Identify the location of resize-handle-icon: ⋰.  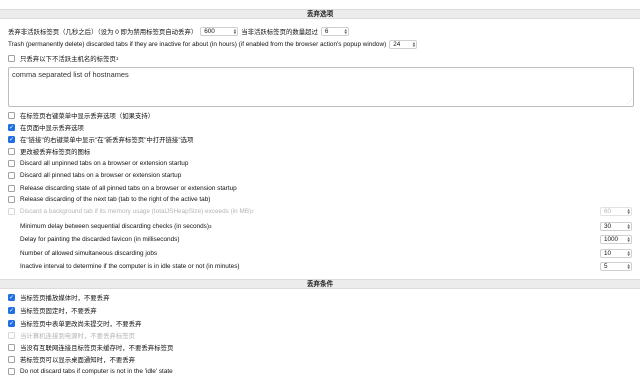
(629, 102).